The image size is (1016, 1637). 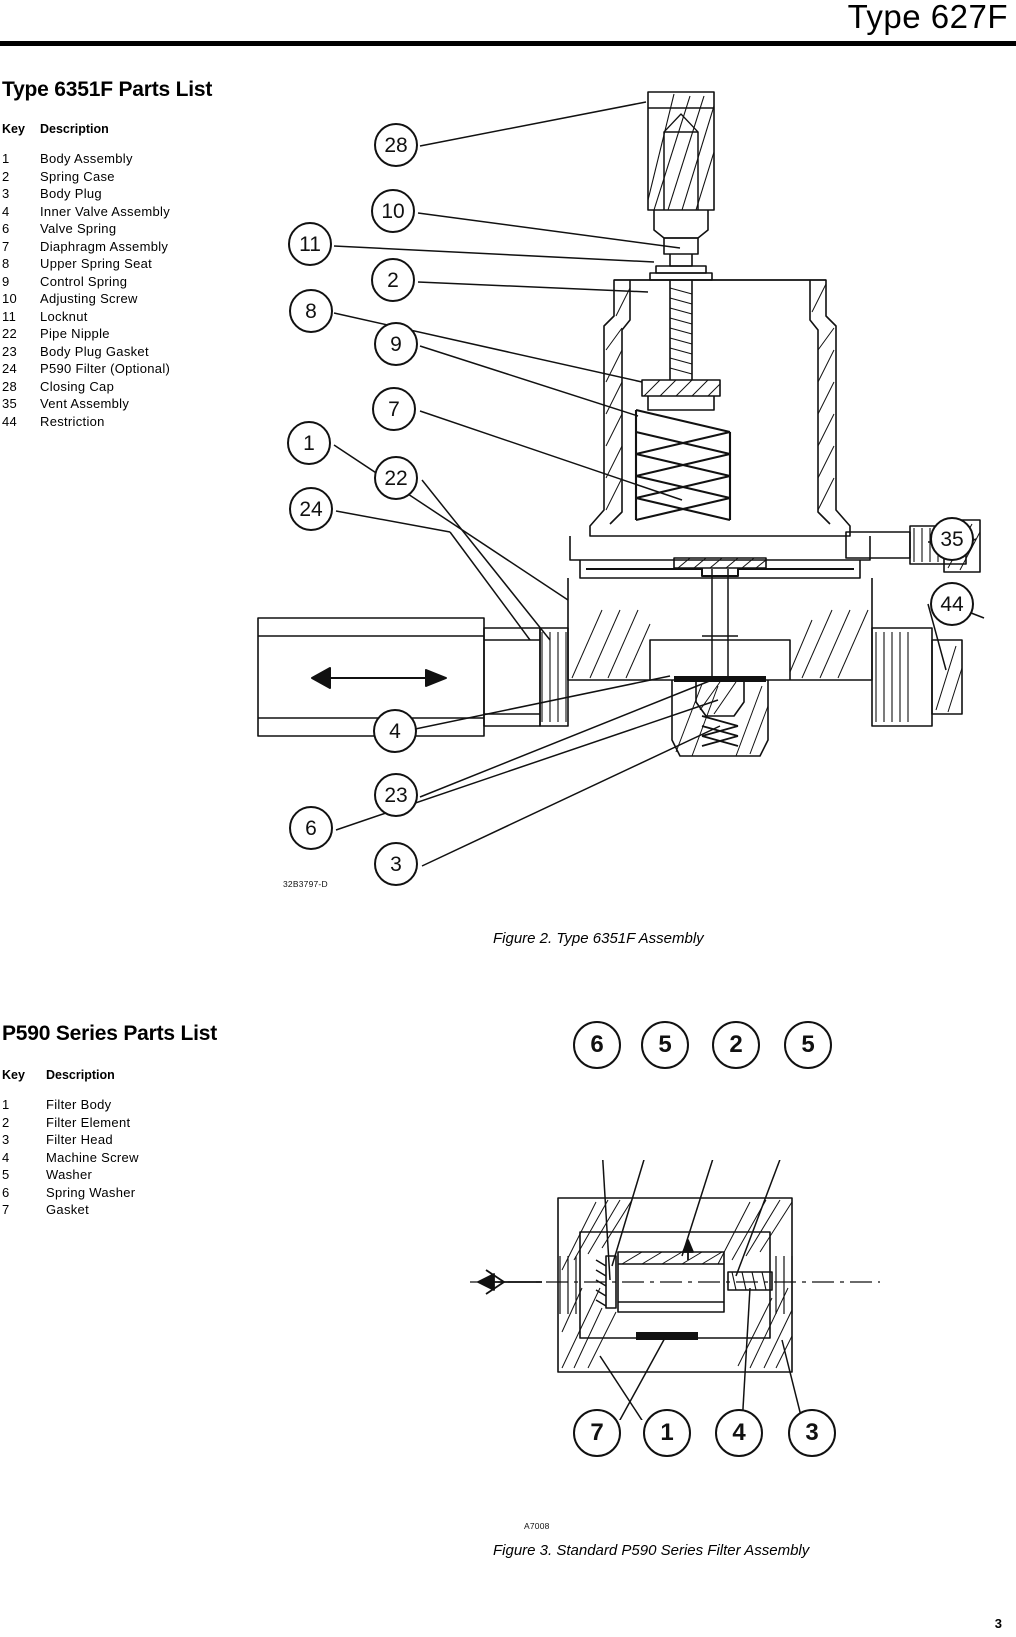 I want to click on callout-label: 11, so click(x=310, y=244).